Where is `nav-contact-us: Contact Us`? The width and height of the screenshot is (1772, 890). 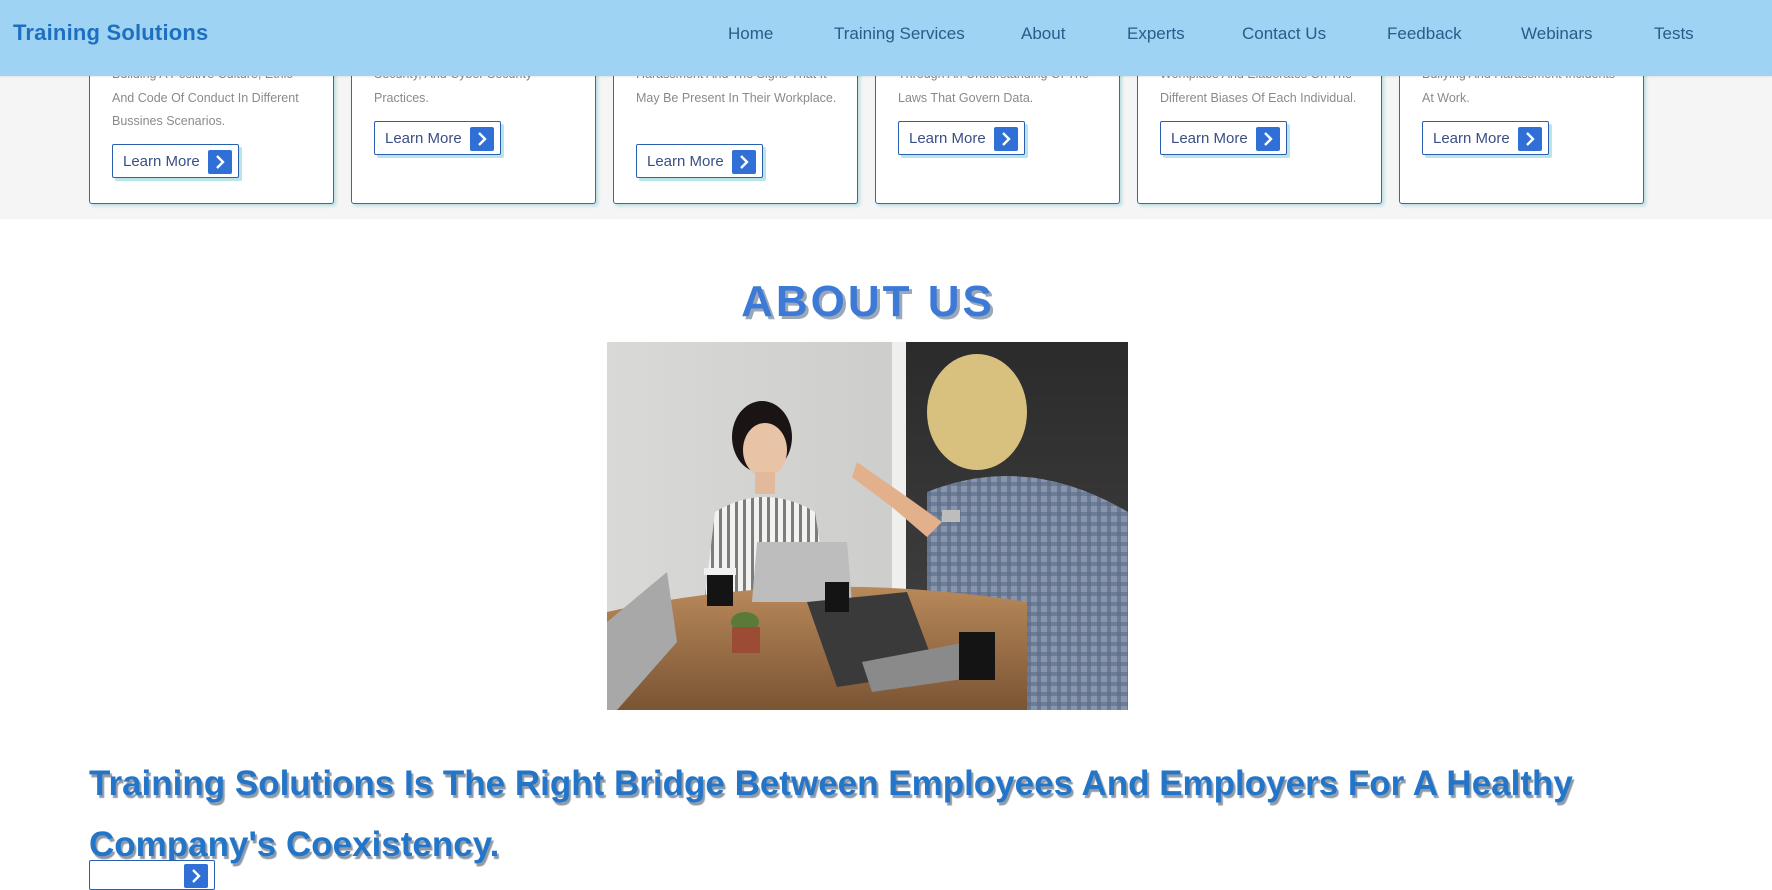
nav-contact-us: Contact Us is located at coordinates (1284, 34).